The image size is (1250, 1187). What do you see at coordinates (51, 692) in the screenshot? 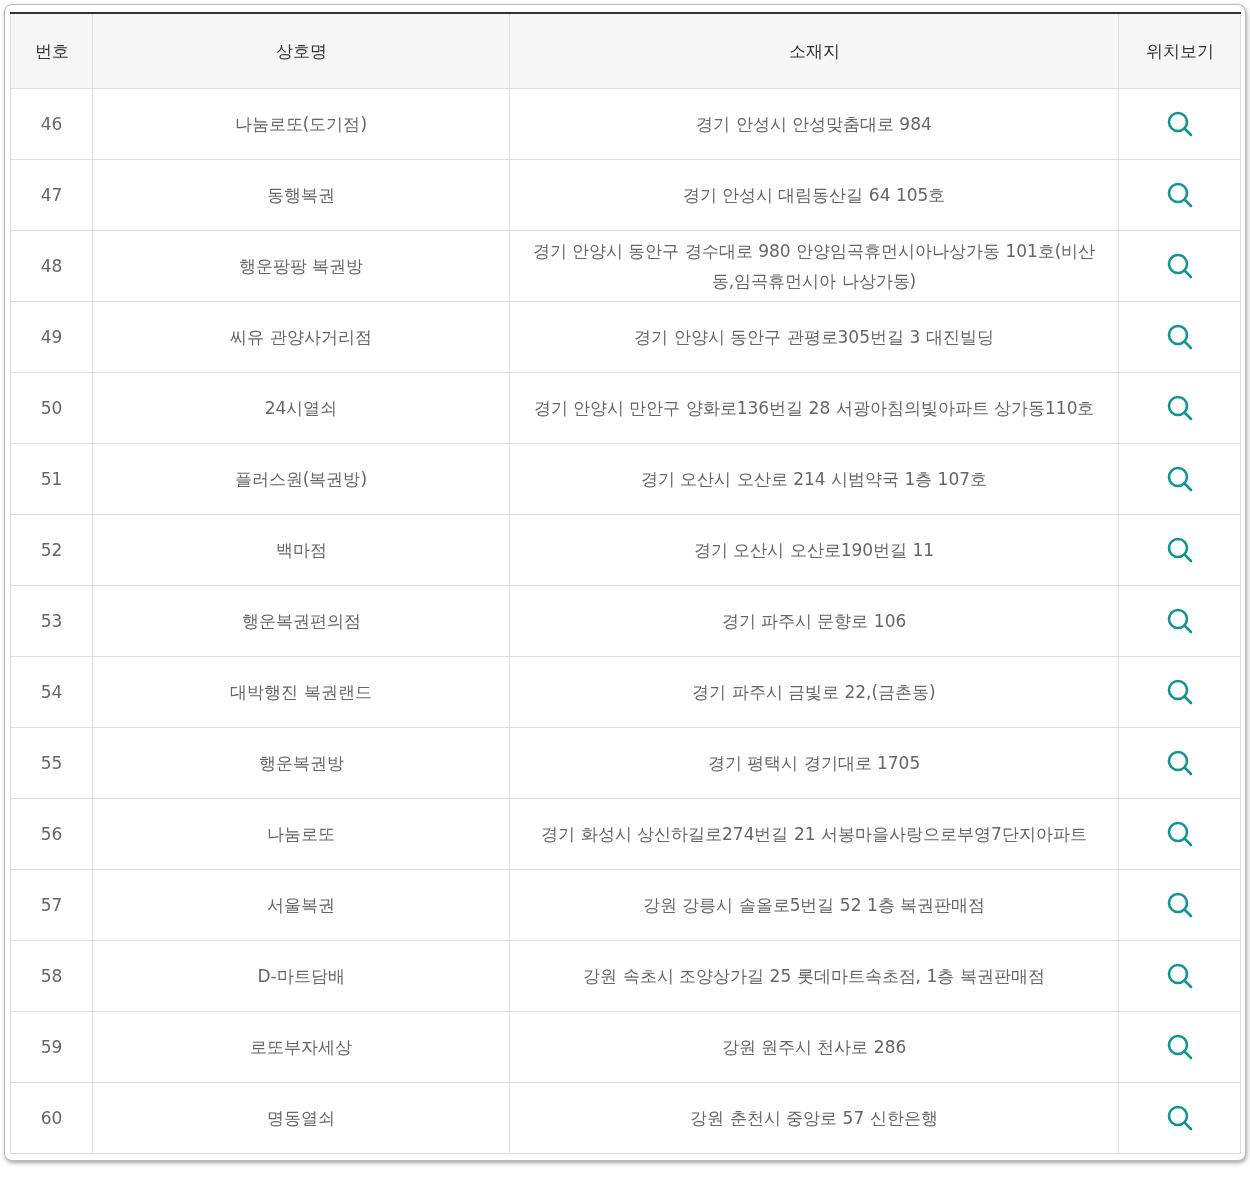
I see `table-cell: 54` at bounding box center [51, 692].